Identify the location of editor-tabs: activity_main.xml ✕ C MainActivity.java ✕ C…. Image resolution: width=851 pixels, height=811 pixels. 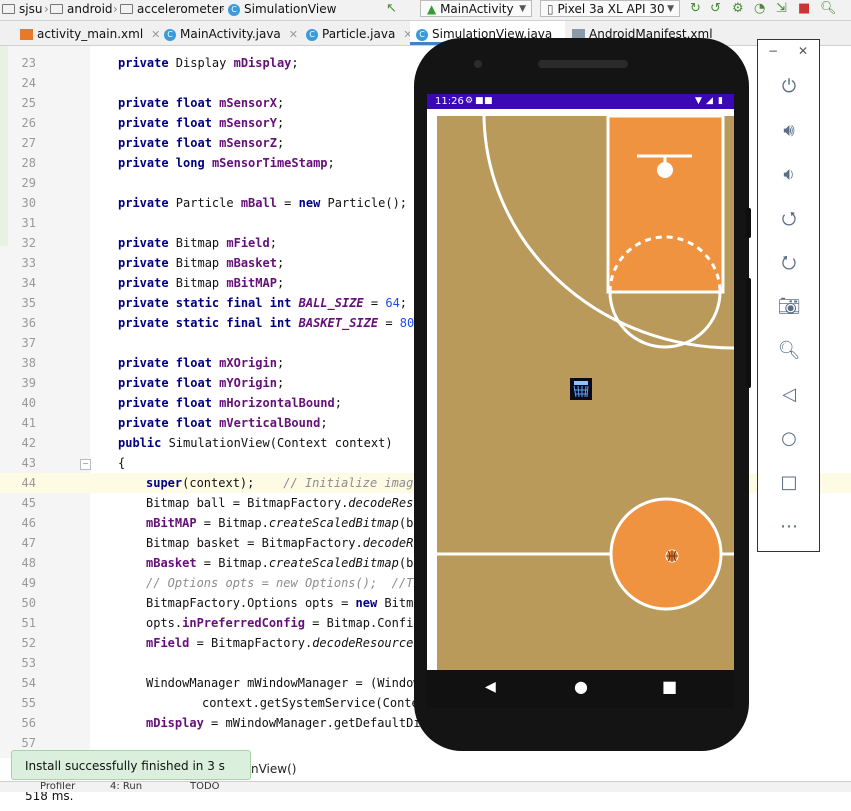
(425, 33).